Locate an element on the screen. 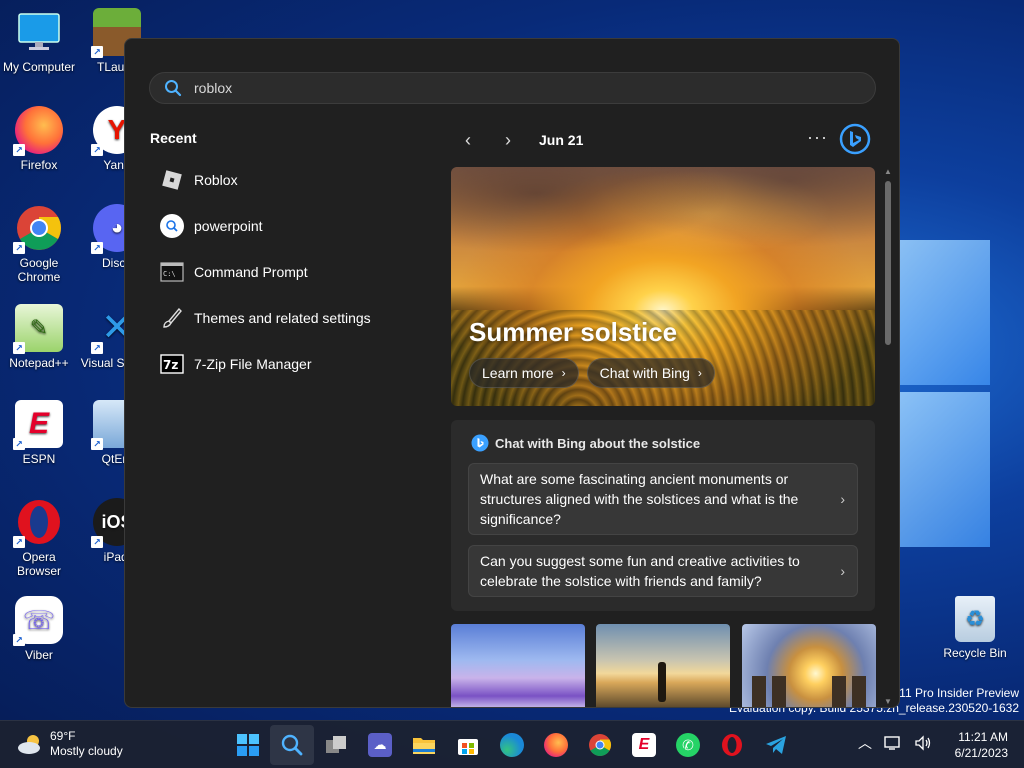 This screenshot has height=768, width=1024. desktop-icon-recycle-bin: ♻ Recycle Bin is located at coordinates (975, 628).